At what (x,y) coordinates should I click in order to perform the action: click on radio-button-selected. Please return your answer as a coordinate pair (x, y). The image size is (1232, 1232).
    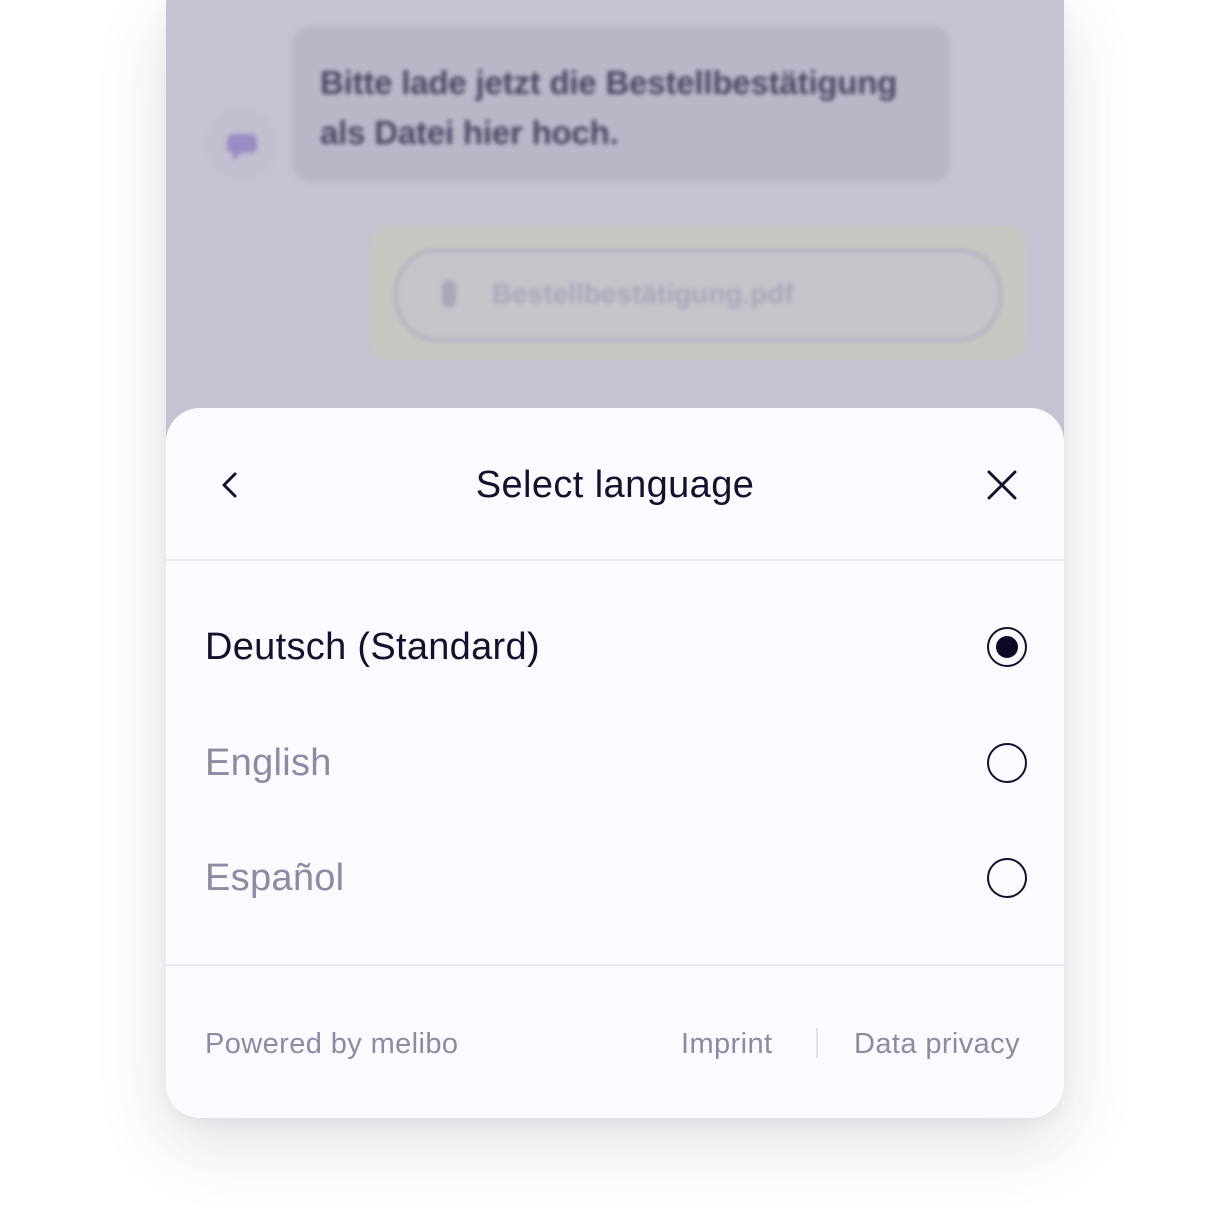
    Looking at the image, I should click on (1007, 647).